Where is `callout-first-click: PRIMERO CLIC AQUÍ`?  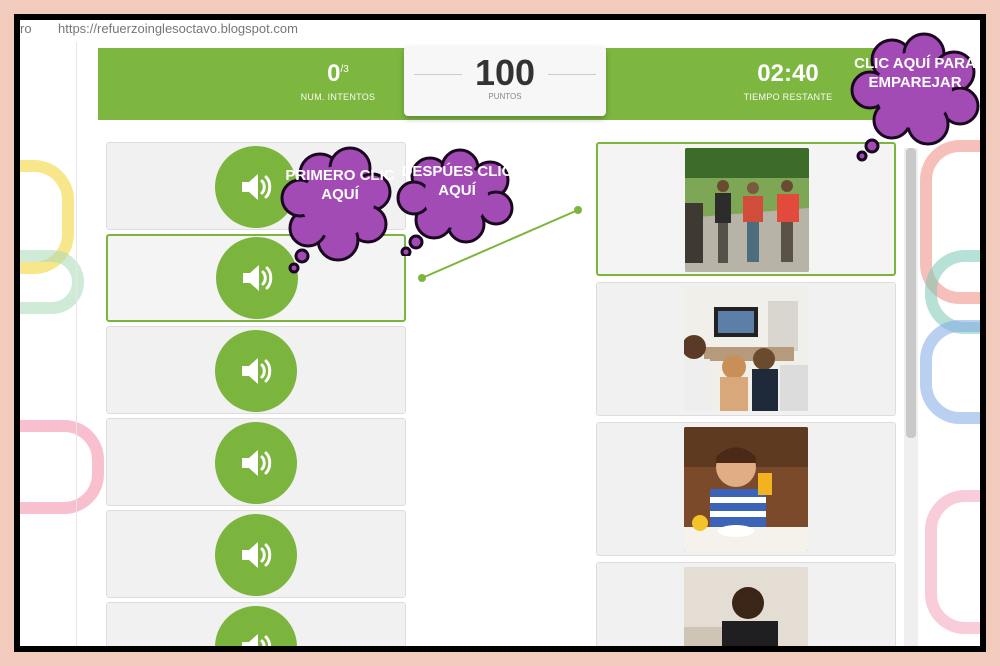 callout-first-click: PRIMERO CLIC AQUÍ is located at coordinates (340, 209).